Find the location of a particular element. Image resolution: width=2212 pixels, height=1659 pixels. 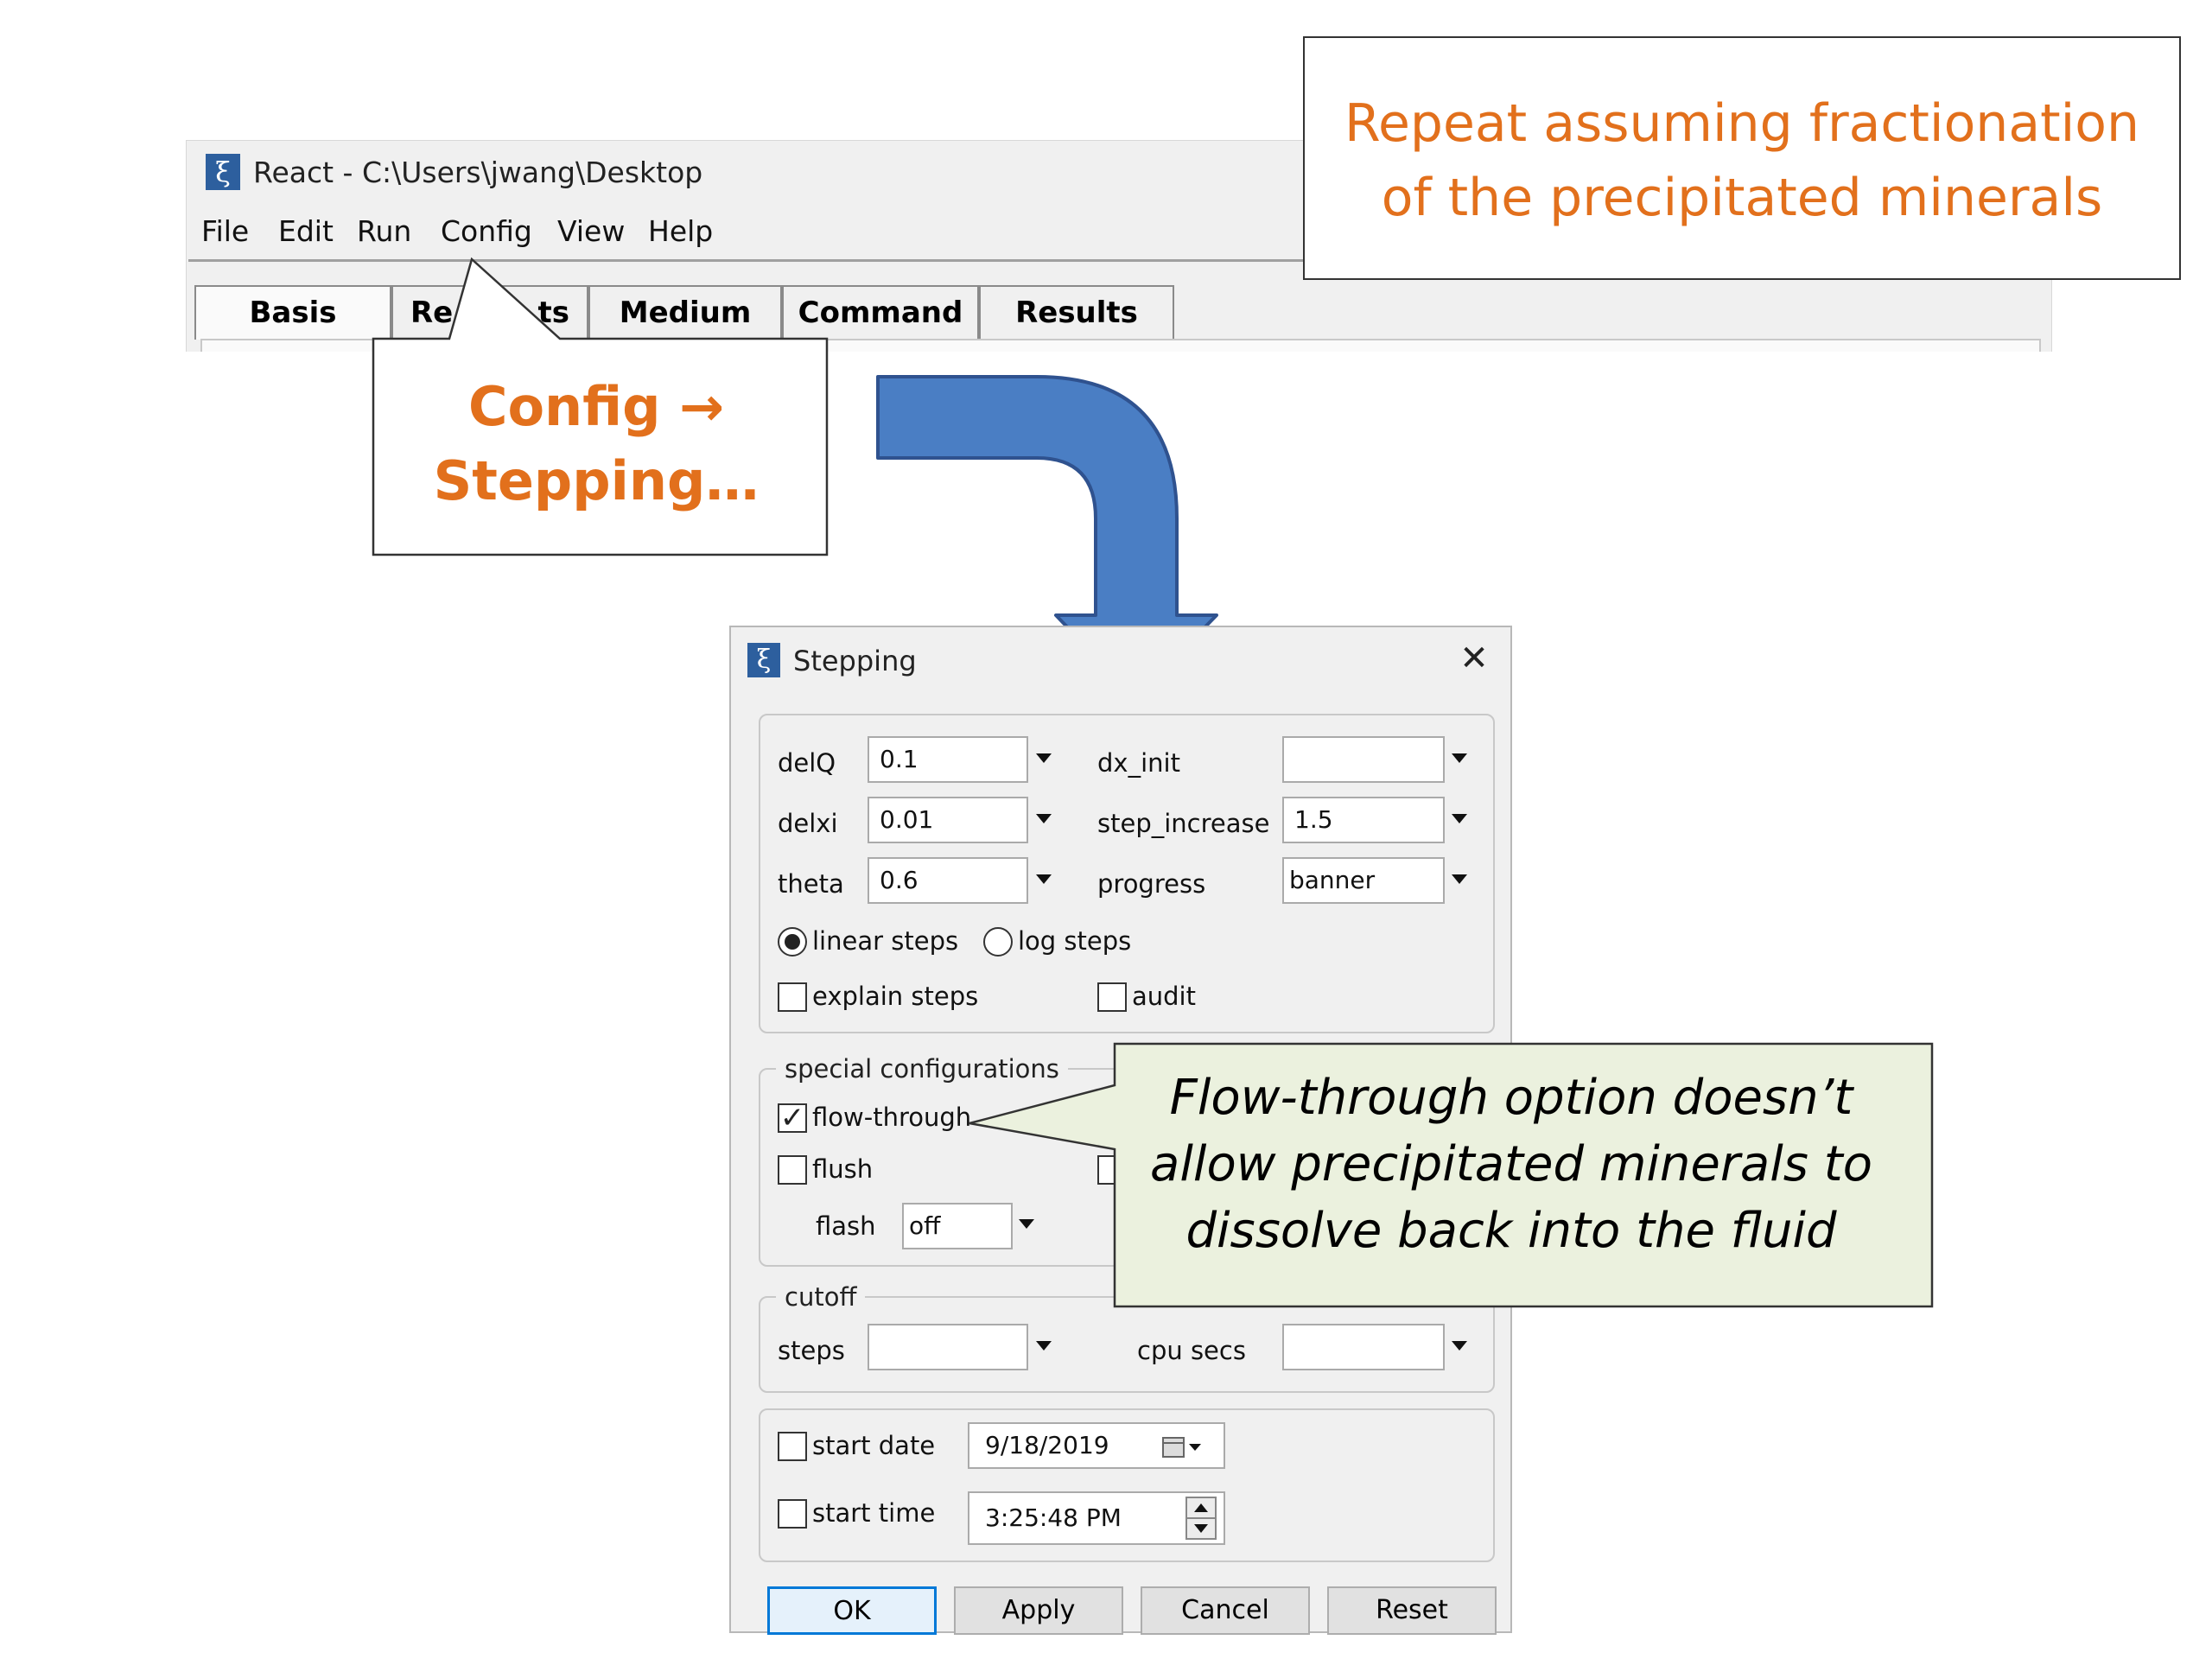

callout-flow-line-2: allow precipitated minerals to is located at coordinates (1511, 1164).